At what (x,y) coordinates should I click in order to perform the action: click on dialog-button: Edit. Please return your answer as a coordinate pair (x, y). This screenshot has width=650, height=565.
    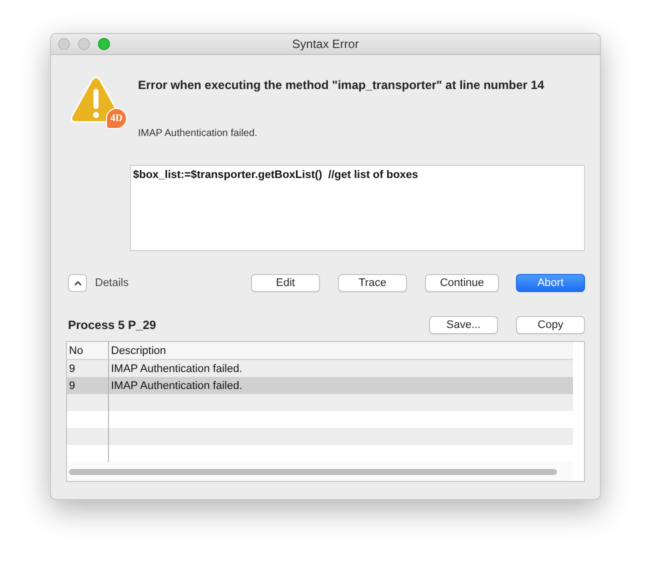
    Looking at the image, I should click on (285, 283).